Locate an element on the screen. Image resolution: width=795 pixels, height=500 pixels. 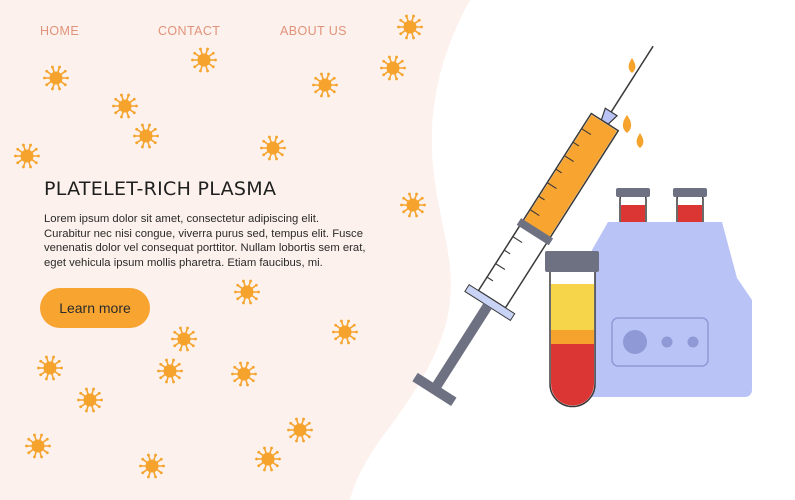
nav-home-link: HOME is located at coordinates (99, 31).